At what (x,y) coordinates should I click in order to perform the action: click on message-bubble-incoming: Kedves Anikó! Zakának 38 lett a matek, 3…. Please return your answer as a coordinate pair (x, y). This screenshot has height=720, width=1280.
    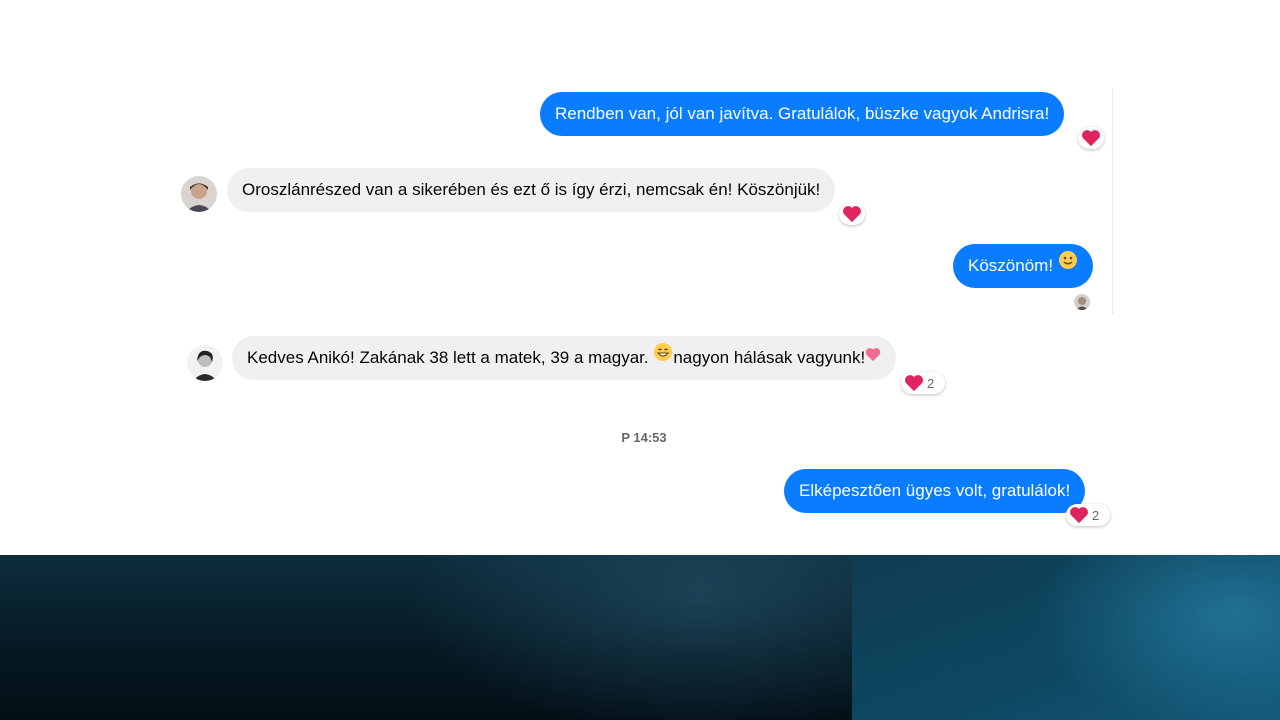
    Looking at the image, I should click on (564, 357).